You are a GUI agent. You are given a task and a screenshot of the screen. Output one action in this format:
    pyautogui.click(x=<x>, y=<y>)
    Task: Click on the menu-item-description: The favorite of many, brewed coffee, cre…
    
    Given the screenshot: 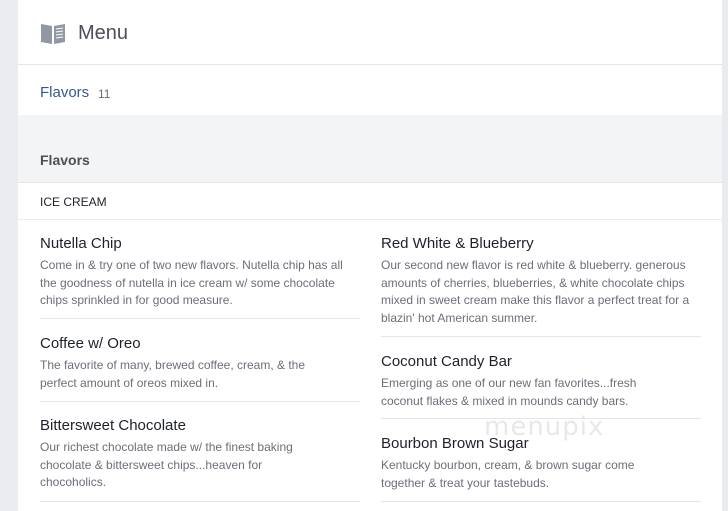 What is the action you would take?
    pyautogui.click(x=173, y=374)
    